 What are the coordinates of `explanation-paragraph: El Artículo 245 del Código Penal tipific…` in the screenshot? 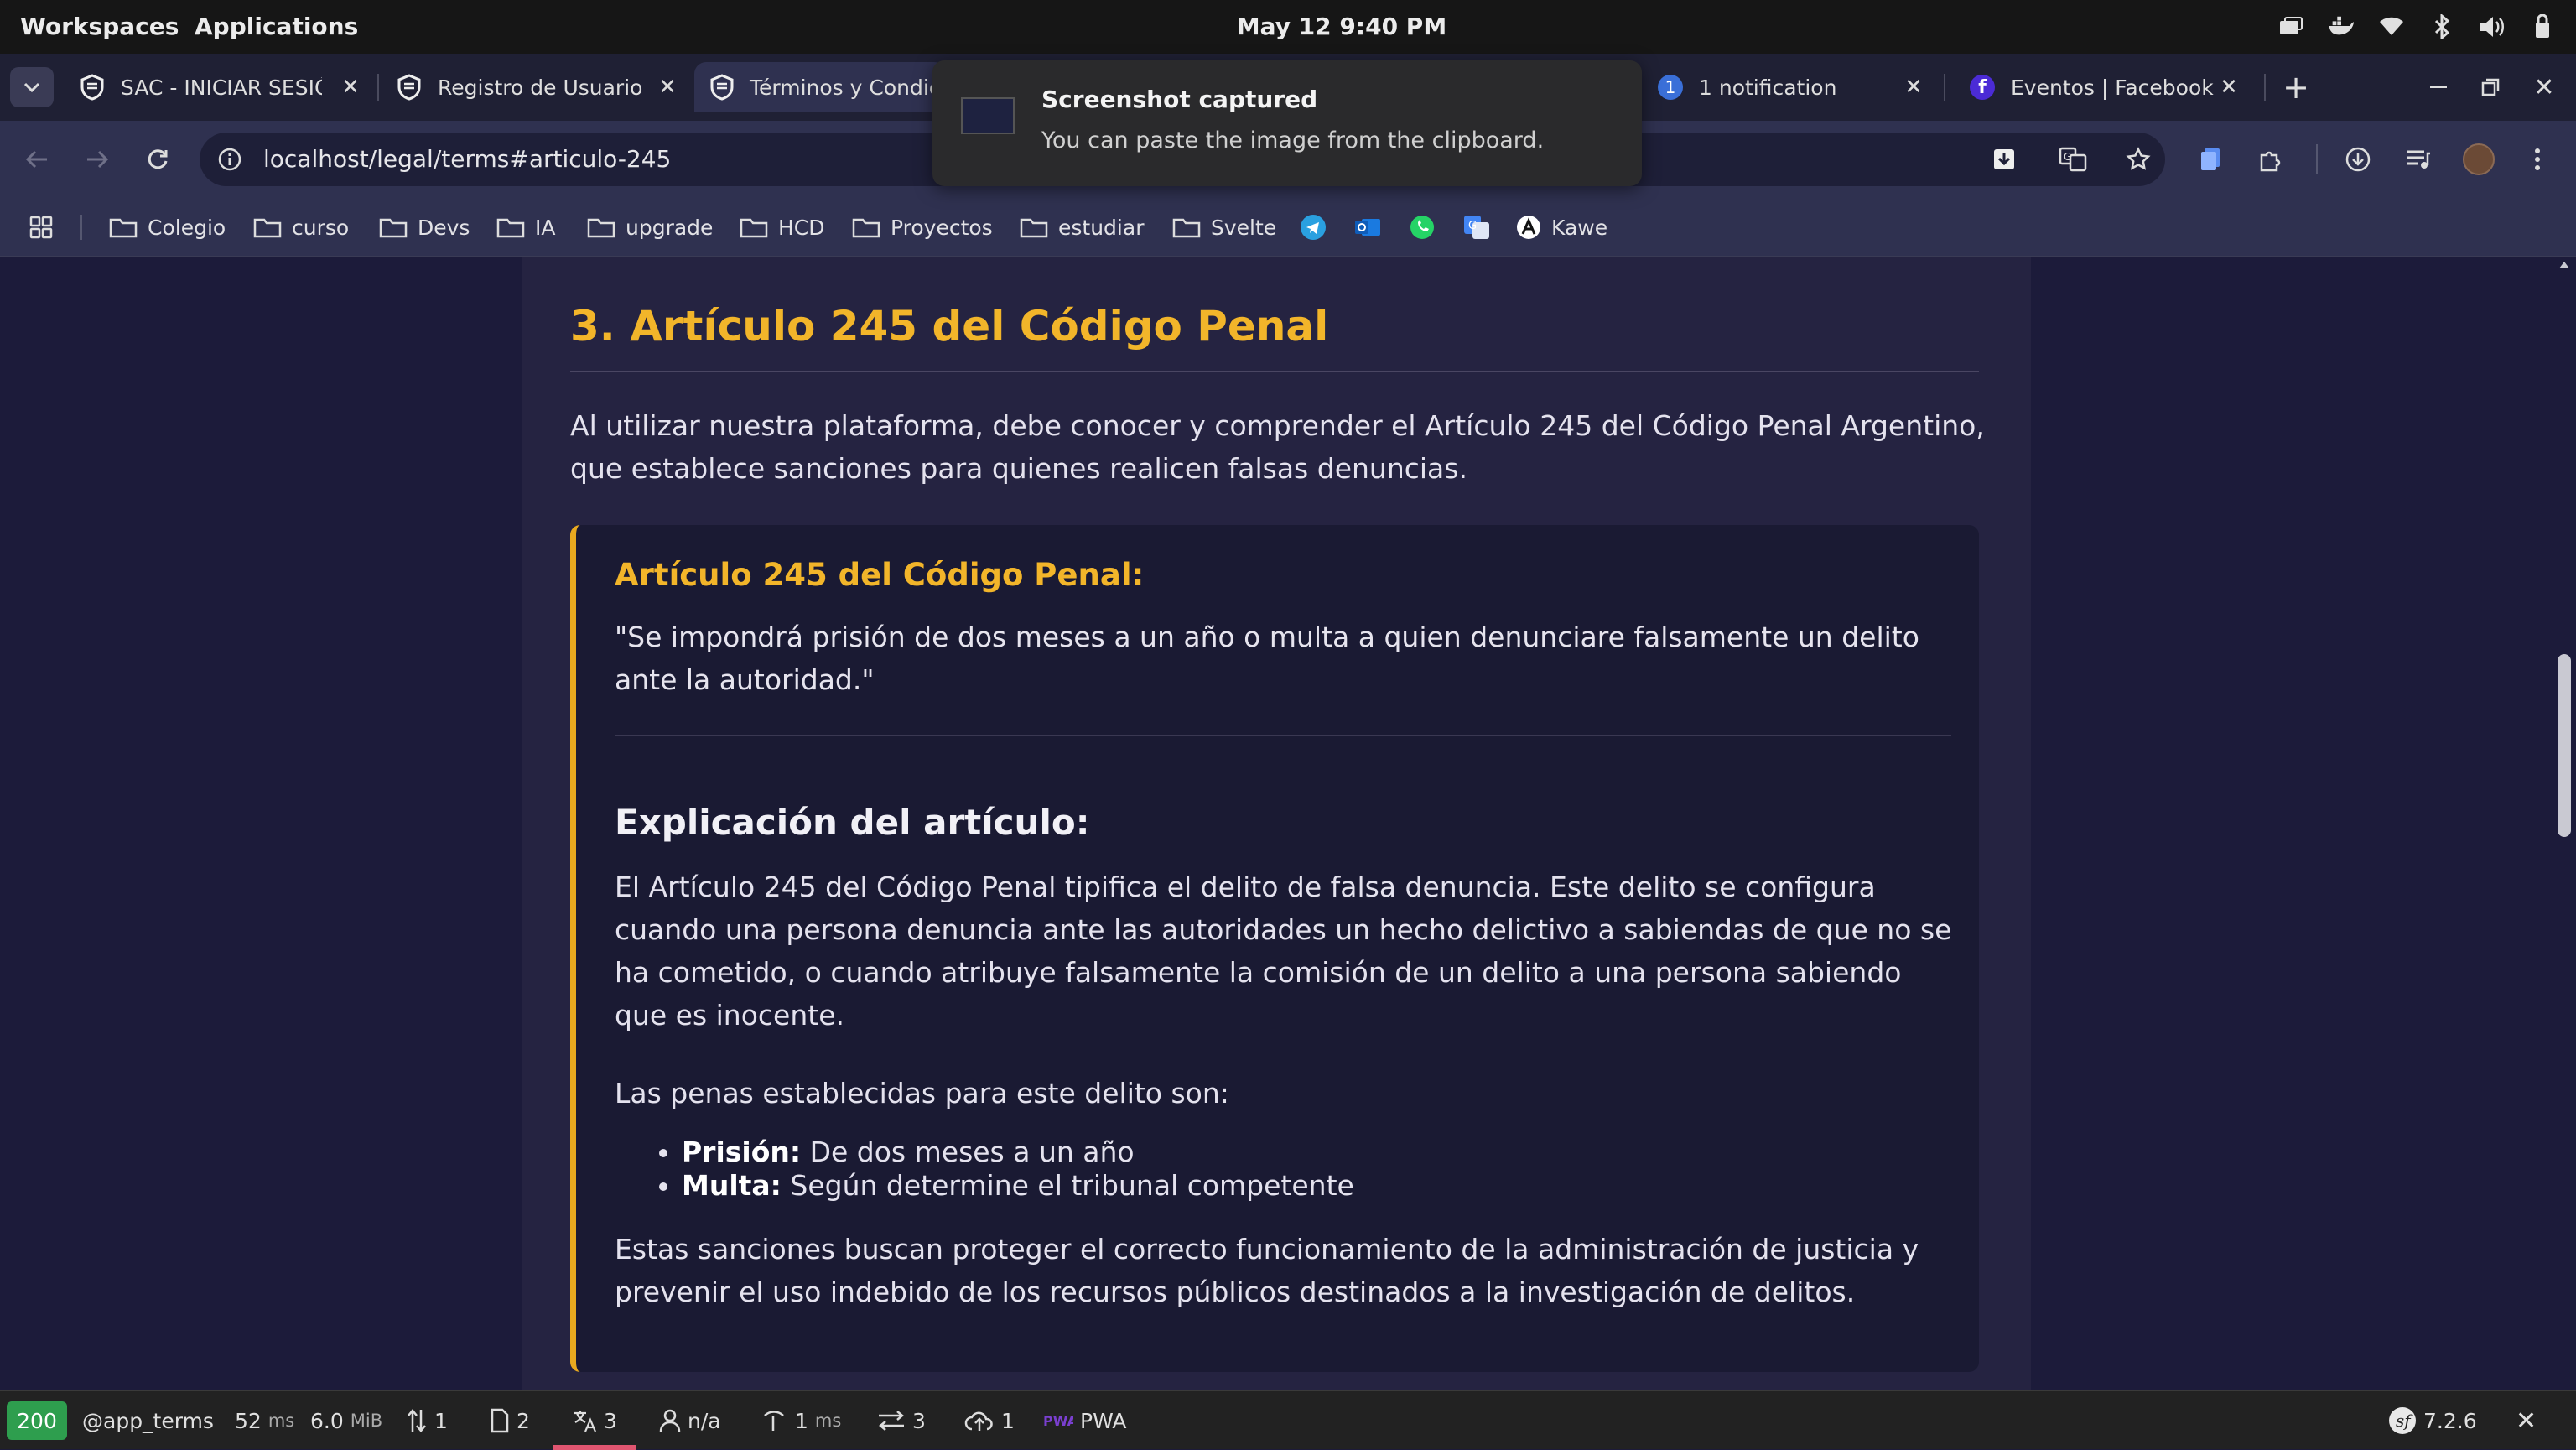 It's located at (1283, 951).